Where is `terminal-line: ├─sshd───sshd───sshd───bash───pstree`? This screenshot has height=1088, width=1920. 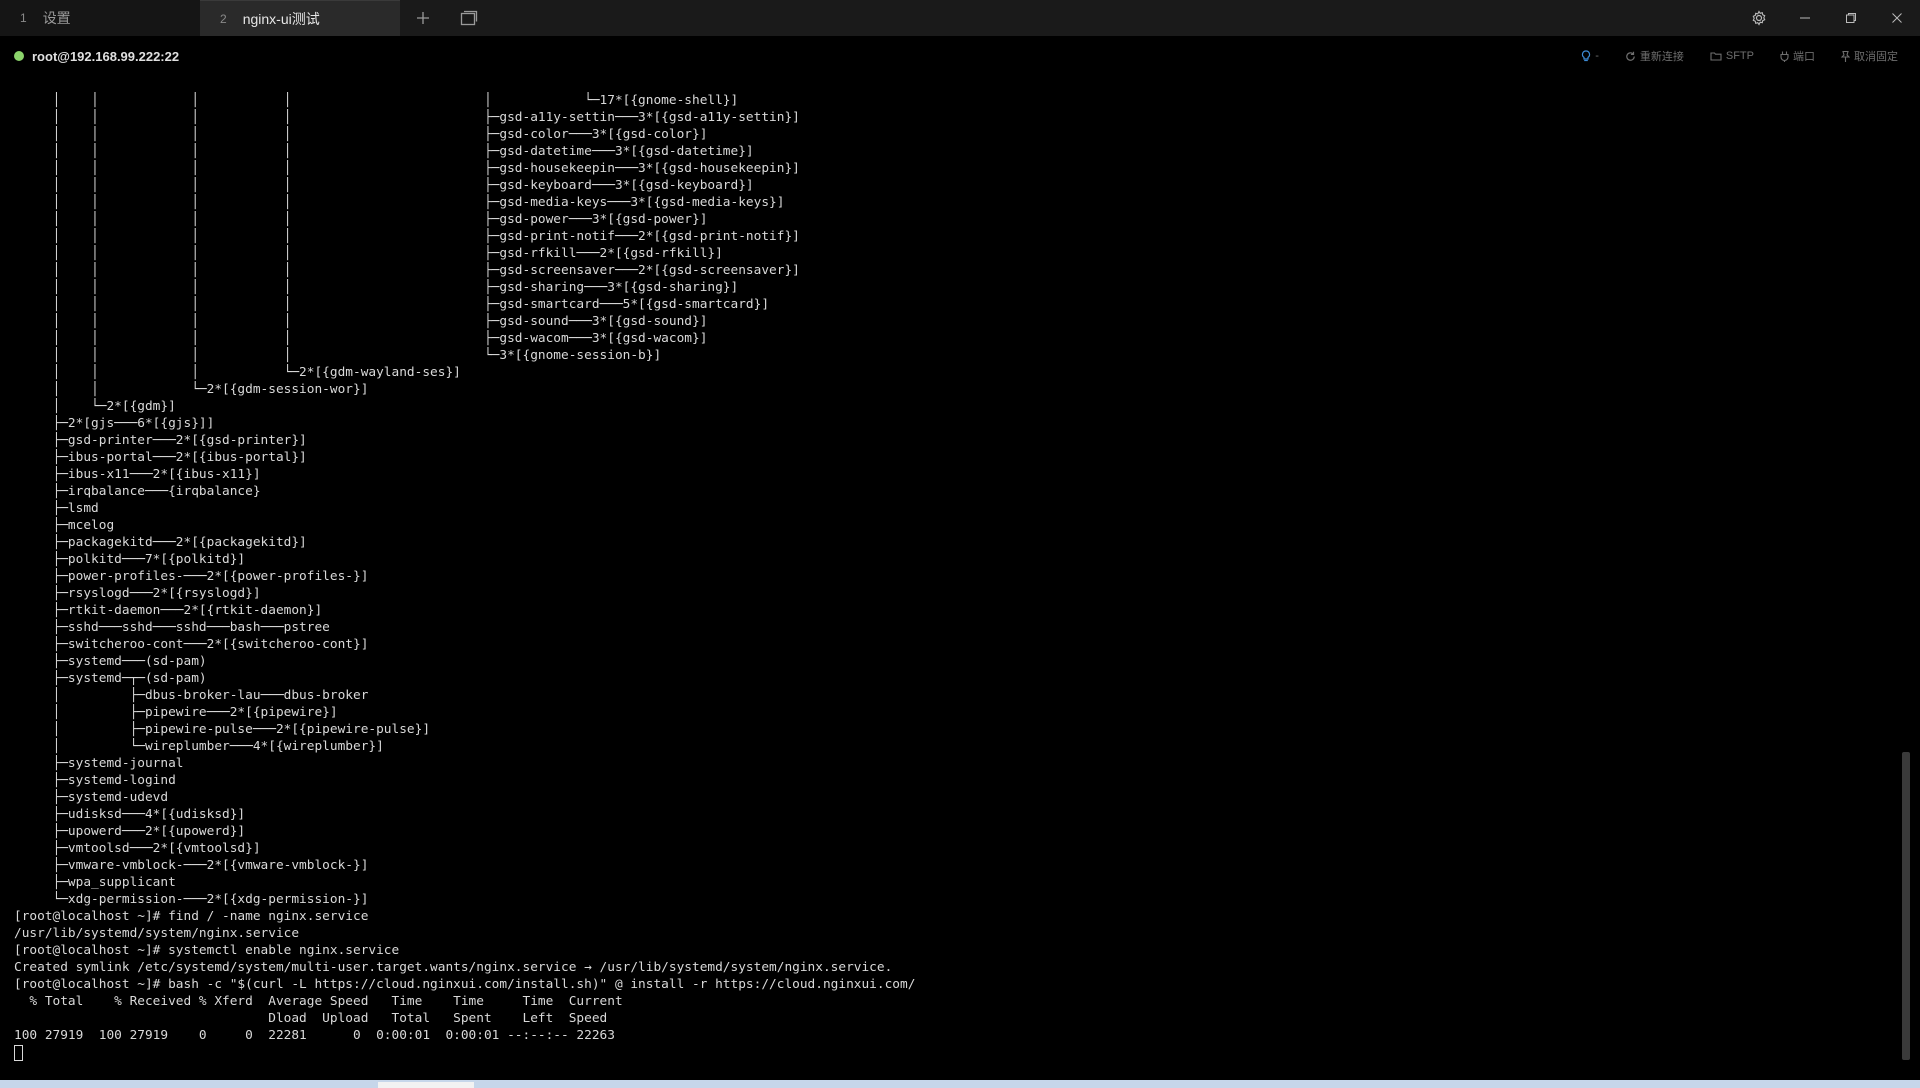
terminal-line: ├─sshd───sshd───sshd───bash───pstree is located at coordinates (172, 627).